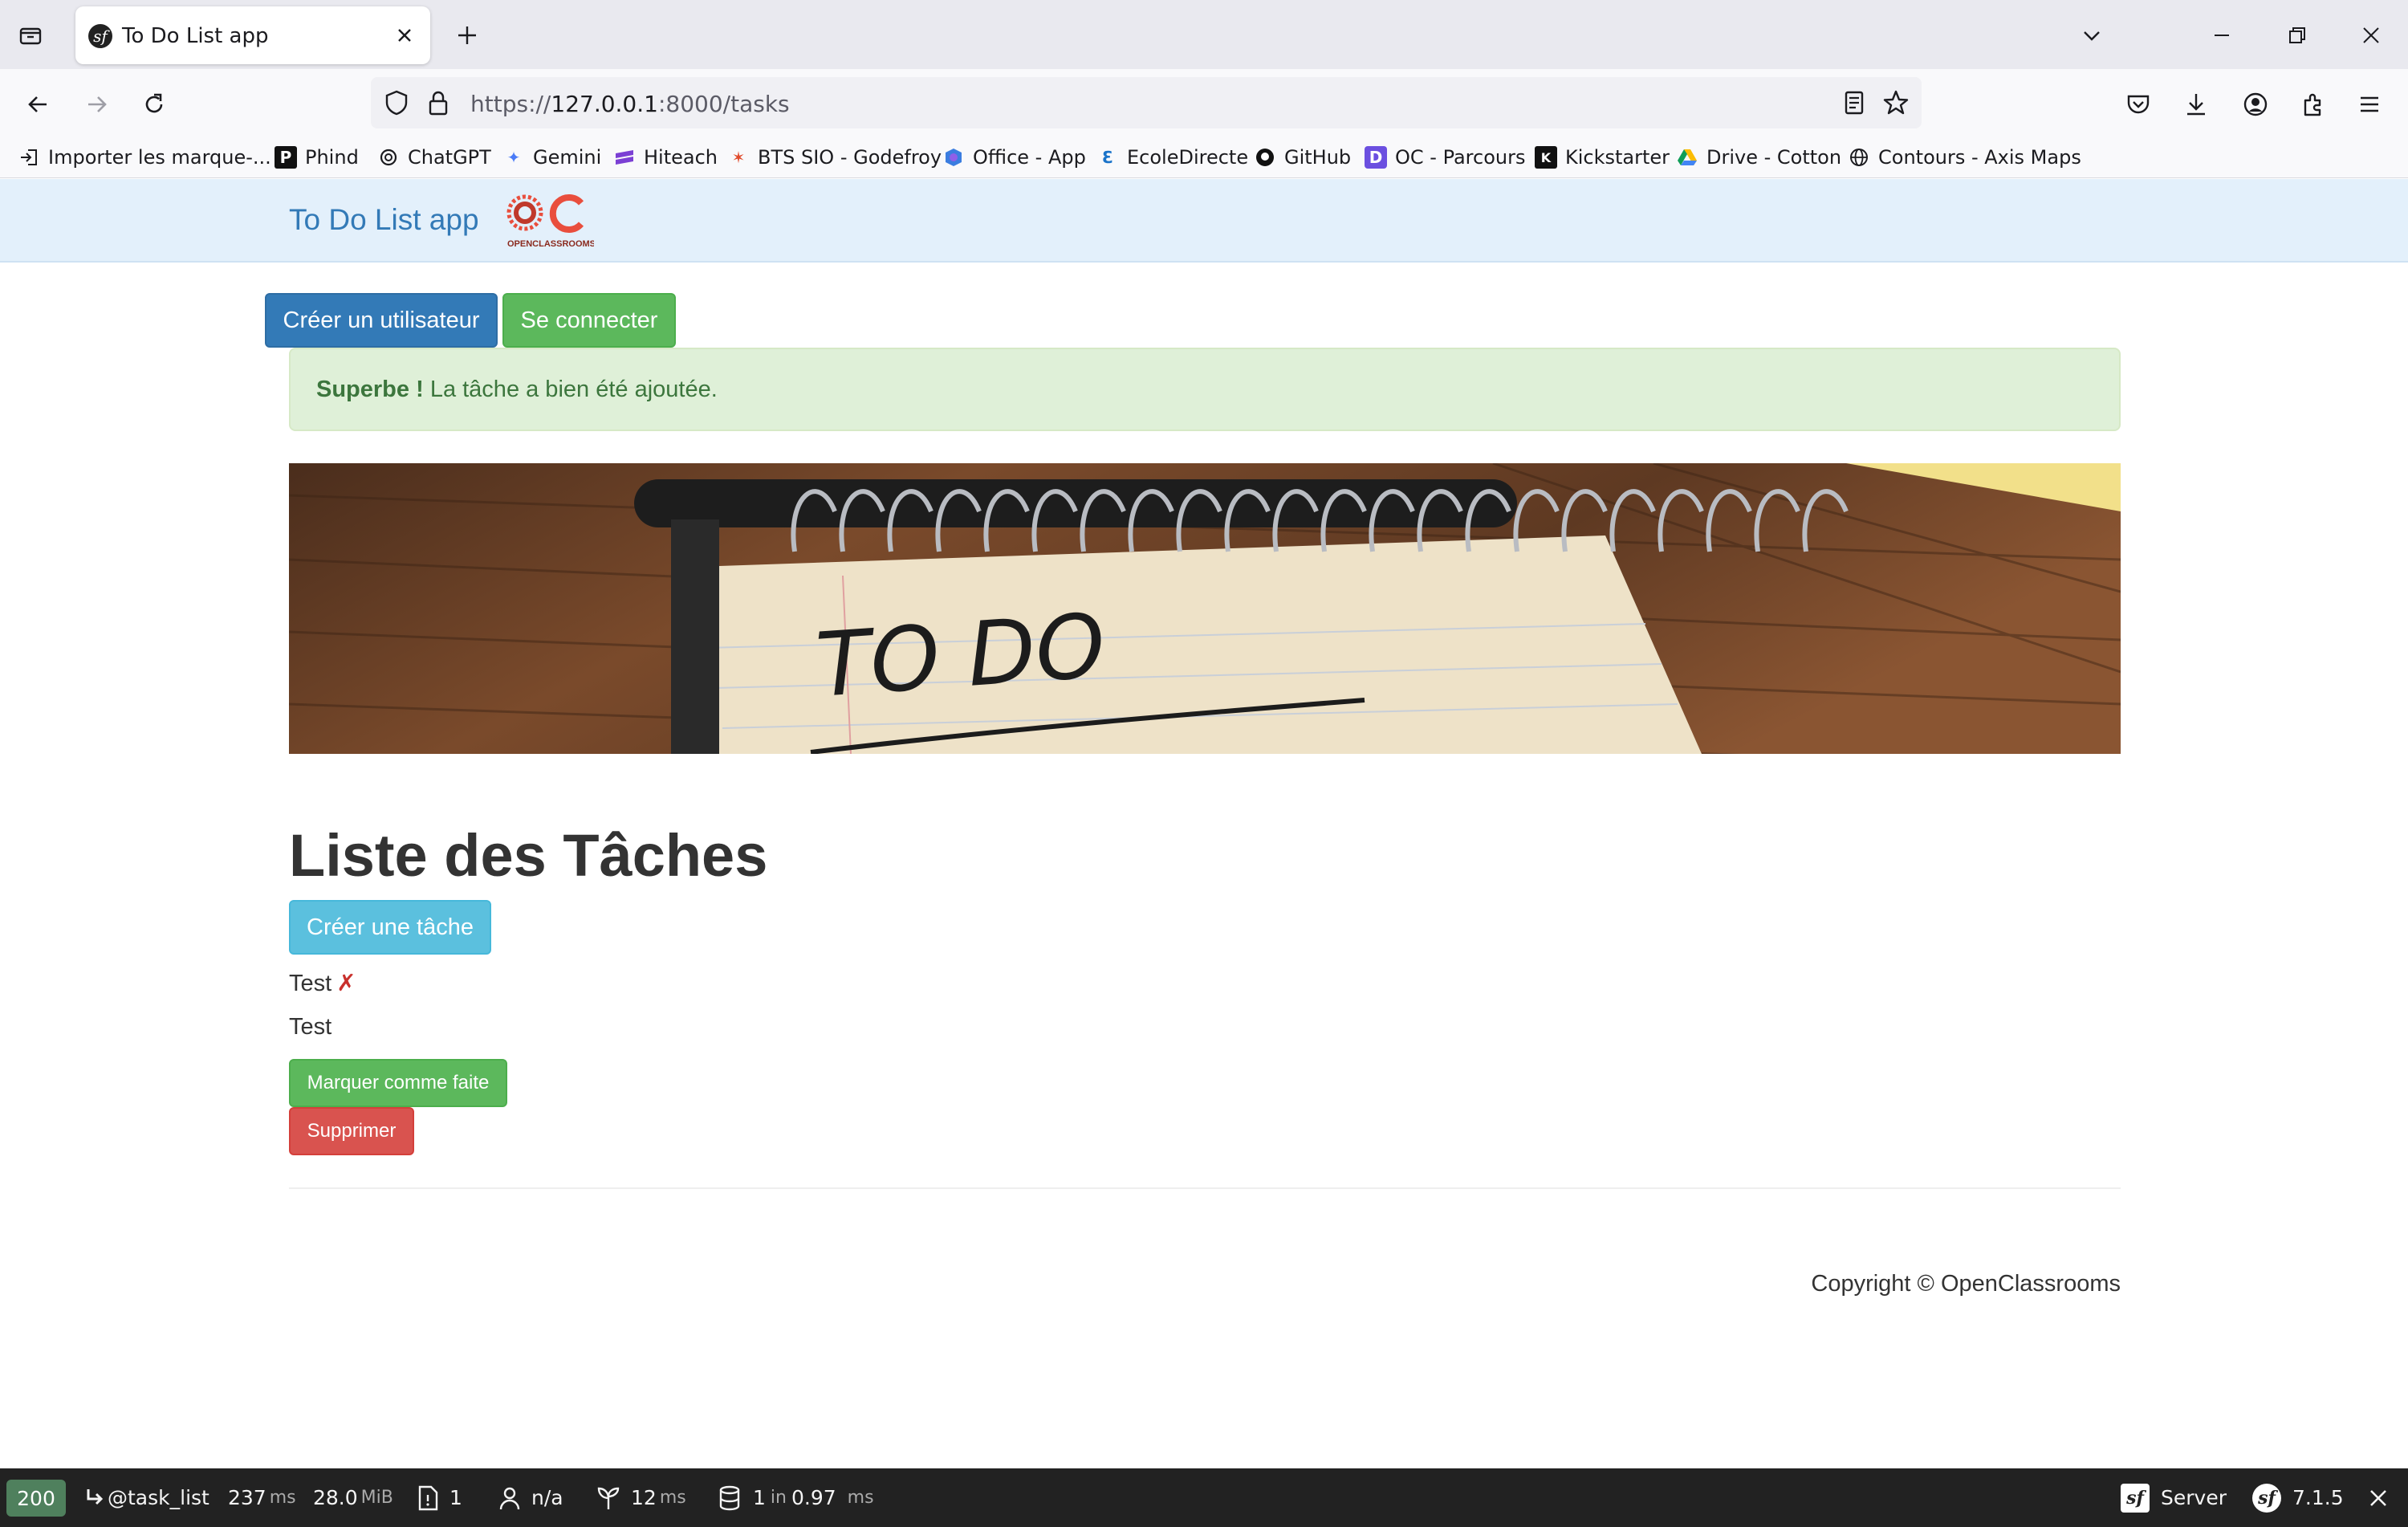  I want to click on window-close-icon, so click(2371, 36).